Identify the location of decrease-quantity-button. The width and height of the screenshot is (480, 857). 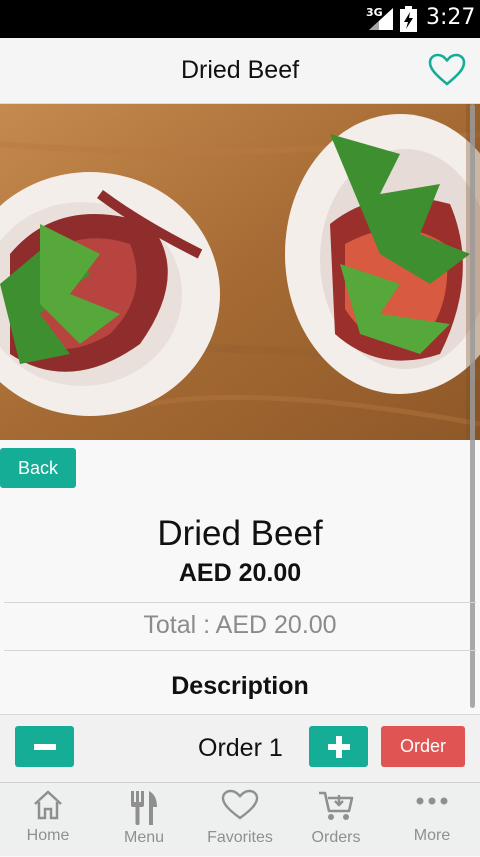
(44, 746).